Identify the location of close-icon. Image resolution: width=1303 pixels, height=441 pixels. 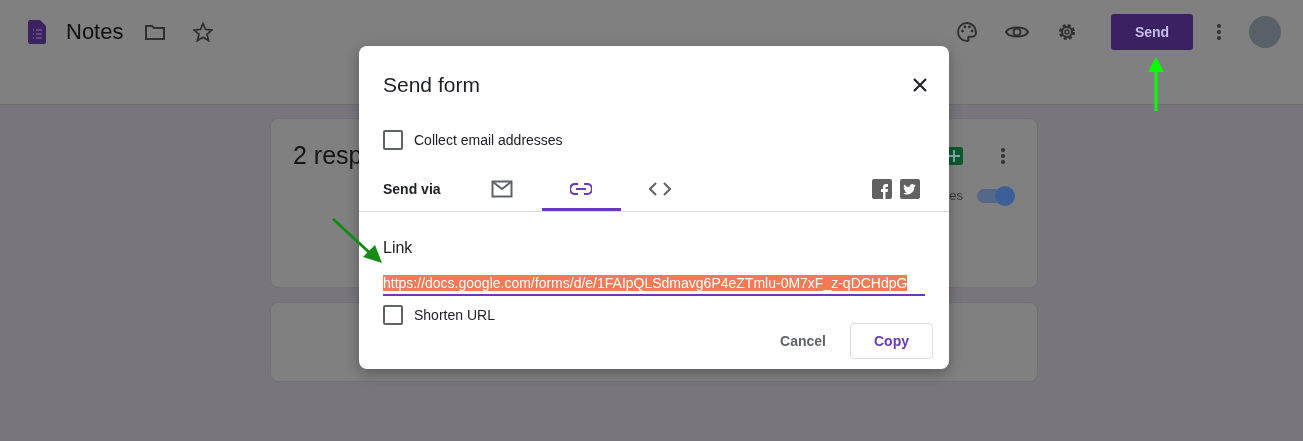
(920, 85).